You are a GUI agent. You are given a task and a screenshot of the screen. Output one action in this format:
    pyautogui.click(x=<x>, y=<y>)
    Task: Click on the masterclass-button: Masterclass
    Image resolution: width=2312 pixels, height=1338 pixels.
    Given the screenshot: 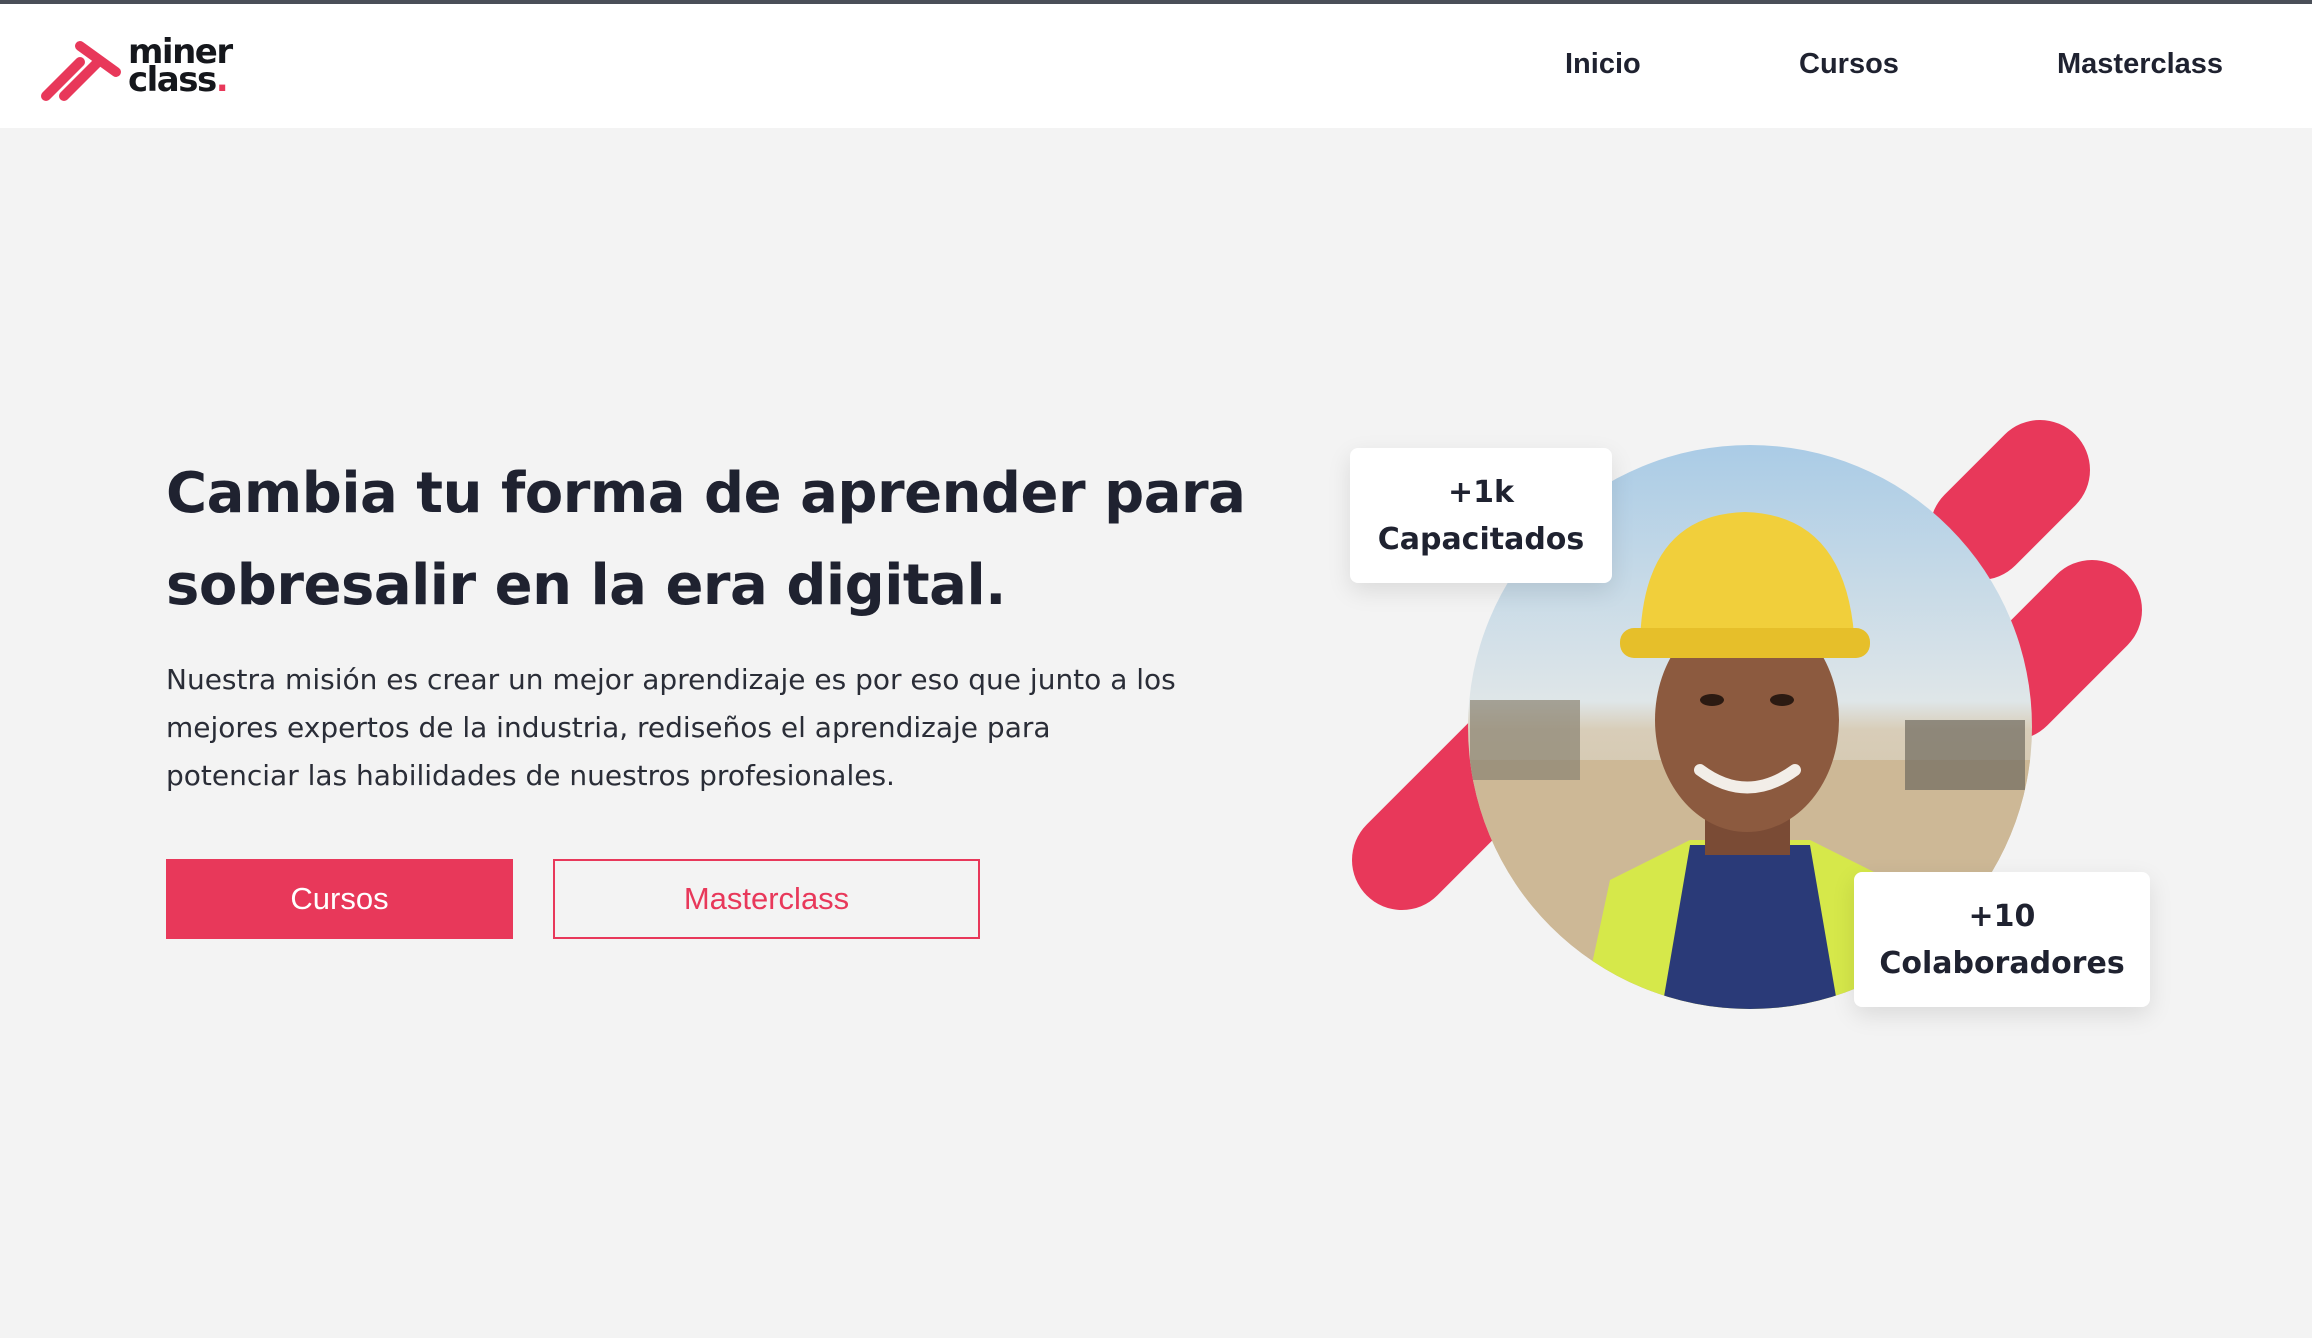 What is the action you would take?
    pyautogui.click(x=766, y=899)
    